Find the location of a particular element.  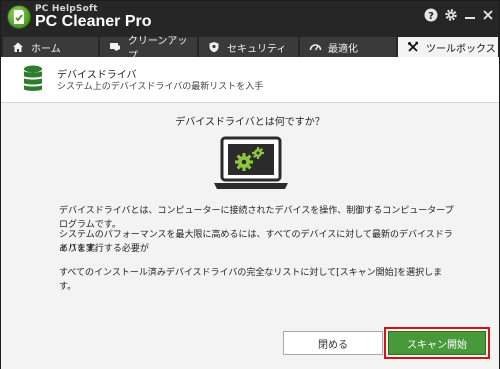

home-icon is located at coordinates (18, 47).